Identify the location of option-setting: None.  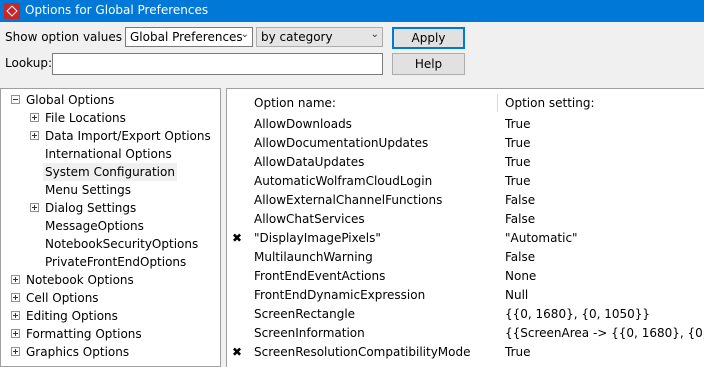
(520, 276).